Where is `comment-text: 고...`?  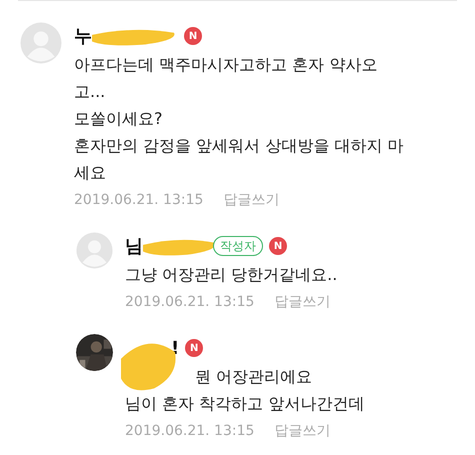
comment-text: 고... is located at coordinates (90, 92).